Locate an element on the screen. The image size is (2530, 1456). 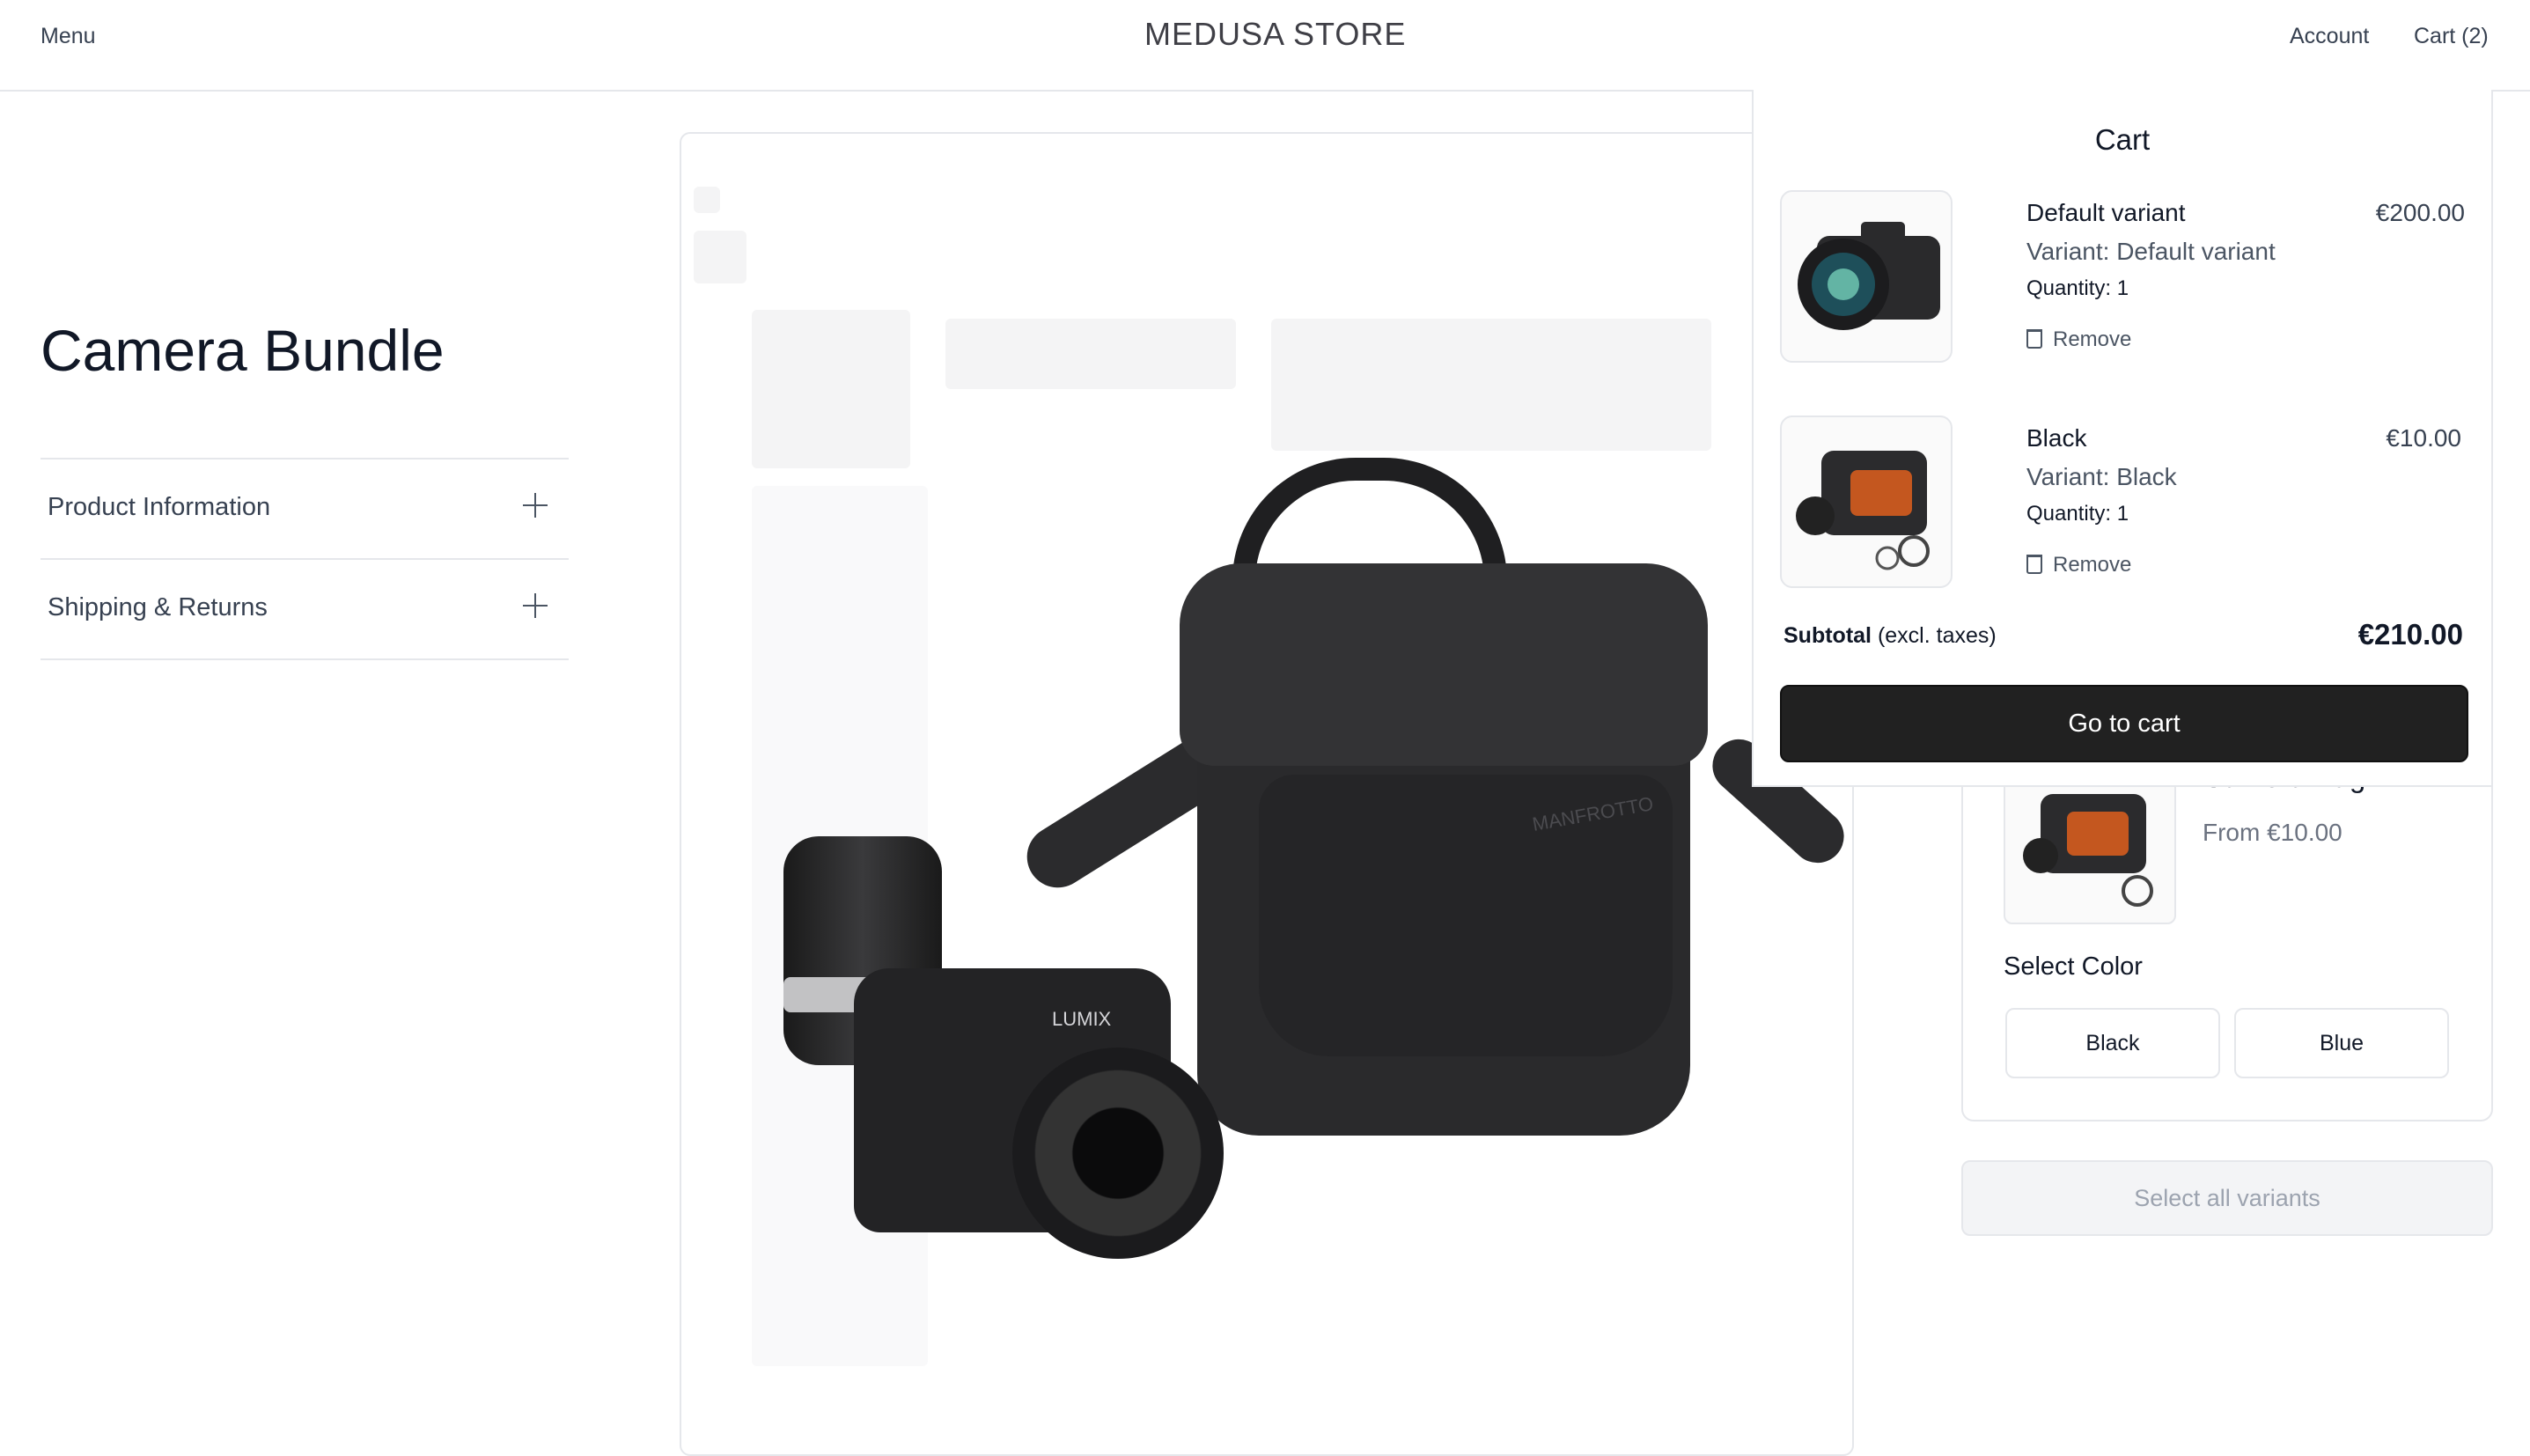
camera-thumbnail is located at coordinates (1866, 276).